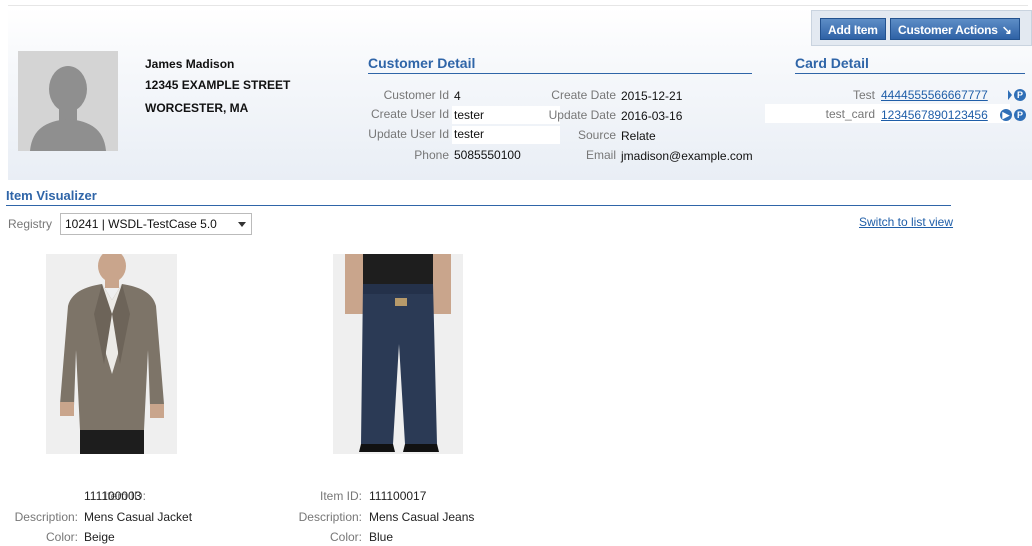  Describe the element at coordinates (863, 95) in the screenshot. I see `card-label: Test` at that location.